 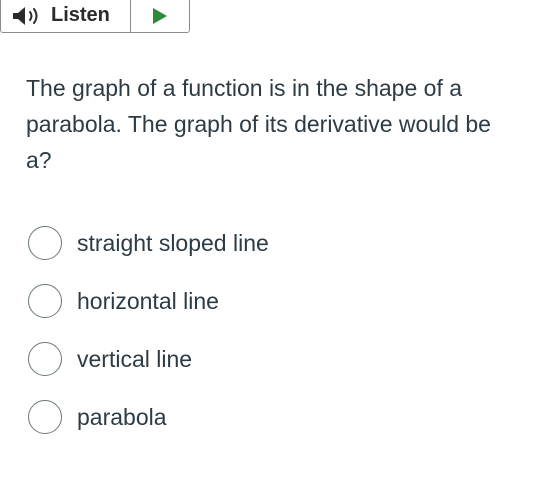 I want to click on play-button, so click(x=160, y=16).